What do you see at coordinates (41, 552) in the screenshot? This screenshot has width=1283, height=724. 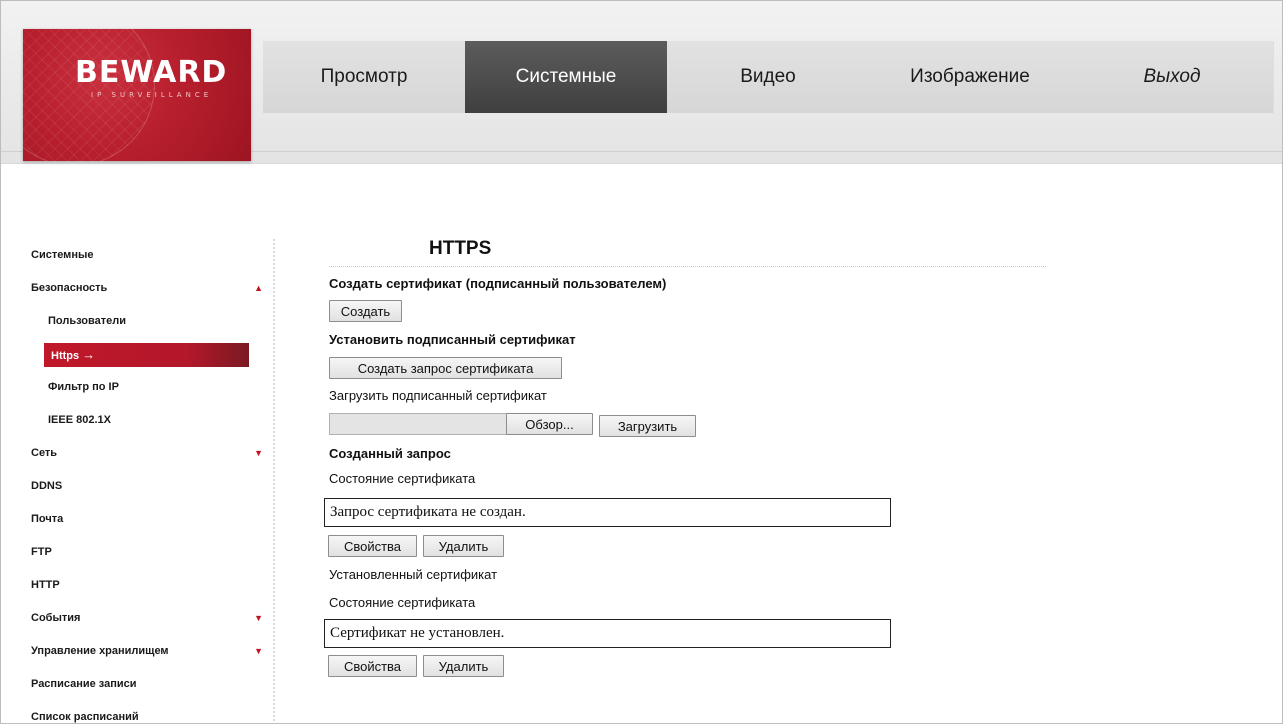 I see `sidebar-item-label: FTP` at bounding box center [41, 552].